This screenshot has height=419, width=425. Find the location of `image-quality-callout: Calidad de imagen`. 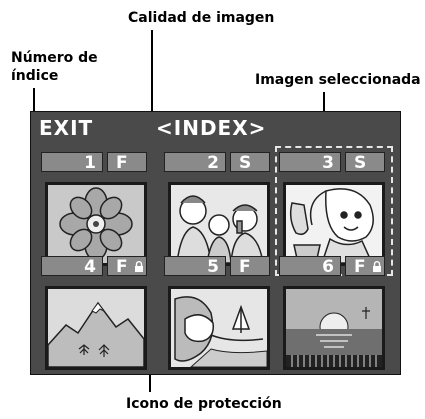

image-quality-callout: Calidad de imagen is located at coordinates (201, 18).